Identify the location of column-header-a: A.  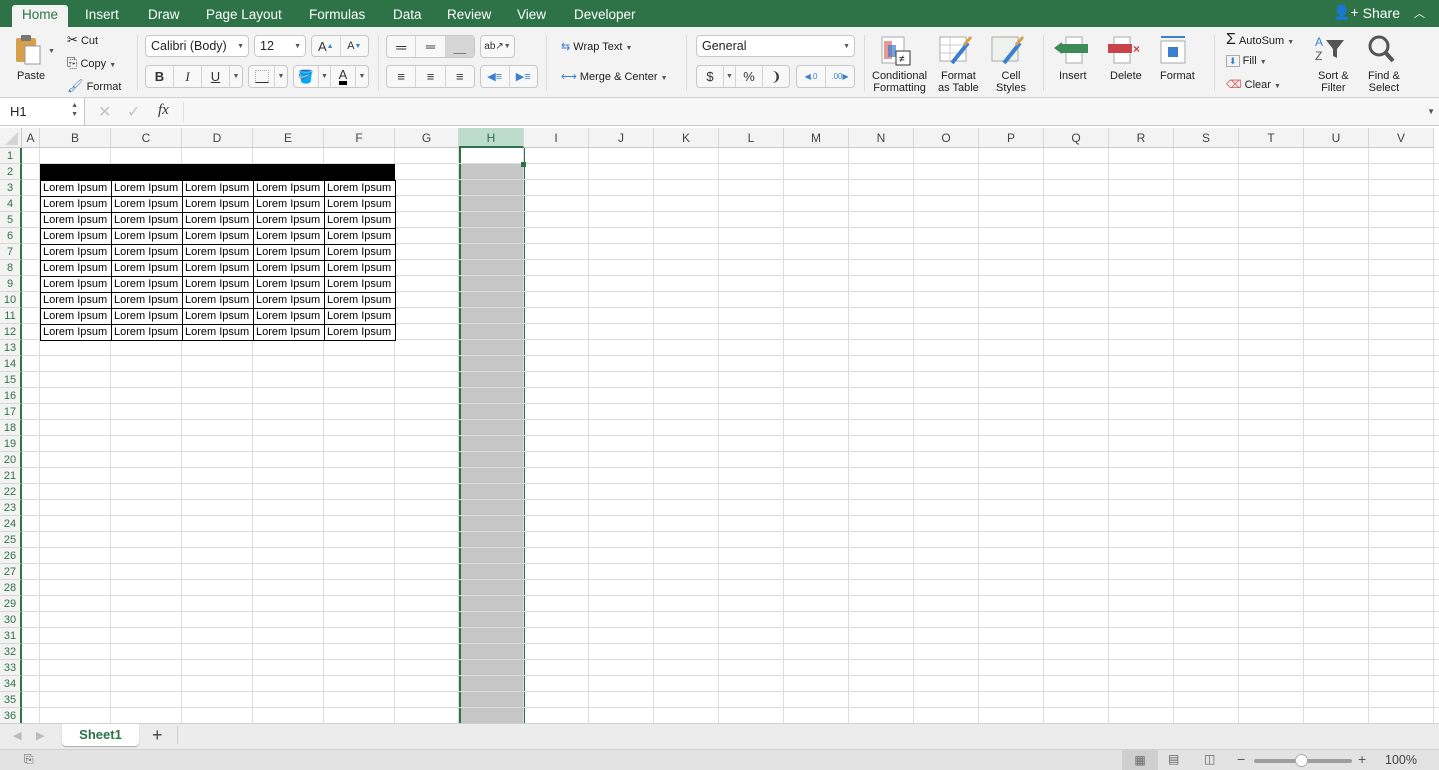
(31, 138).